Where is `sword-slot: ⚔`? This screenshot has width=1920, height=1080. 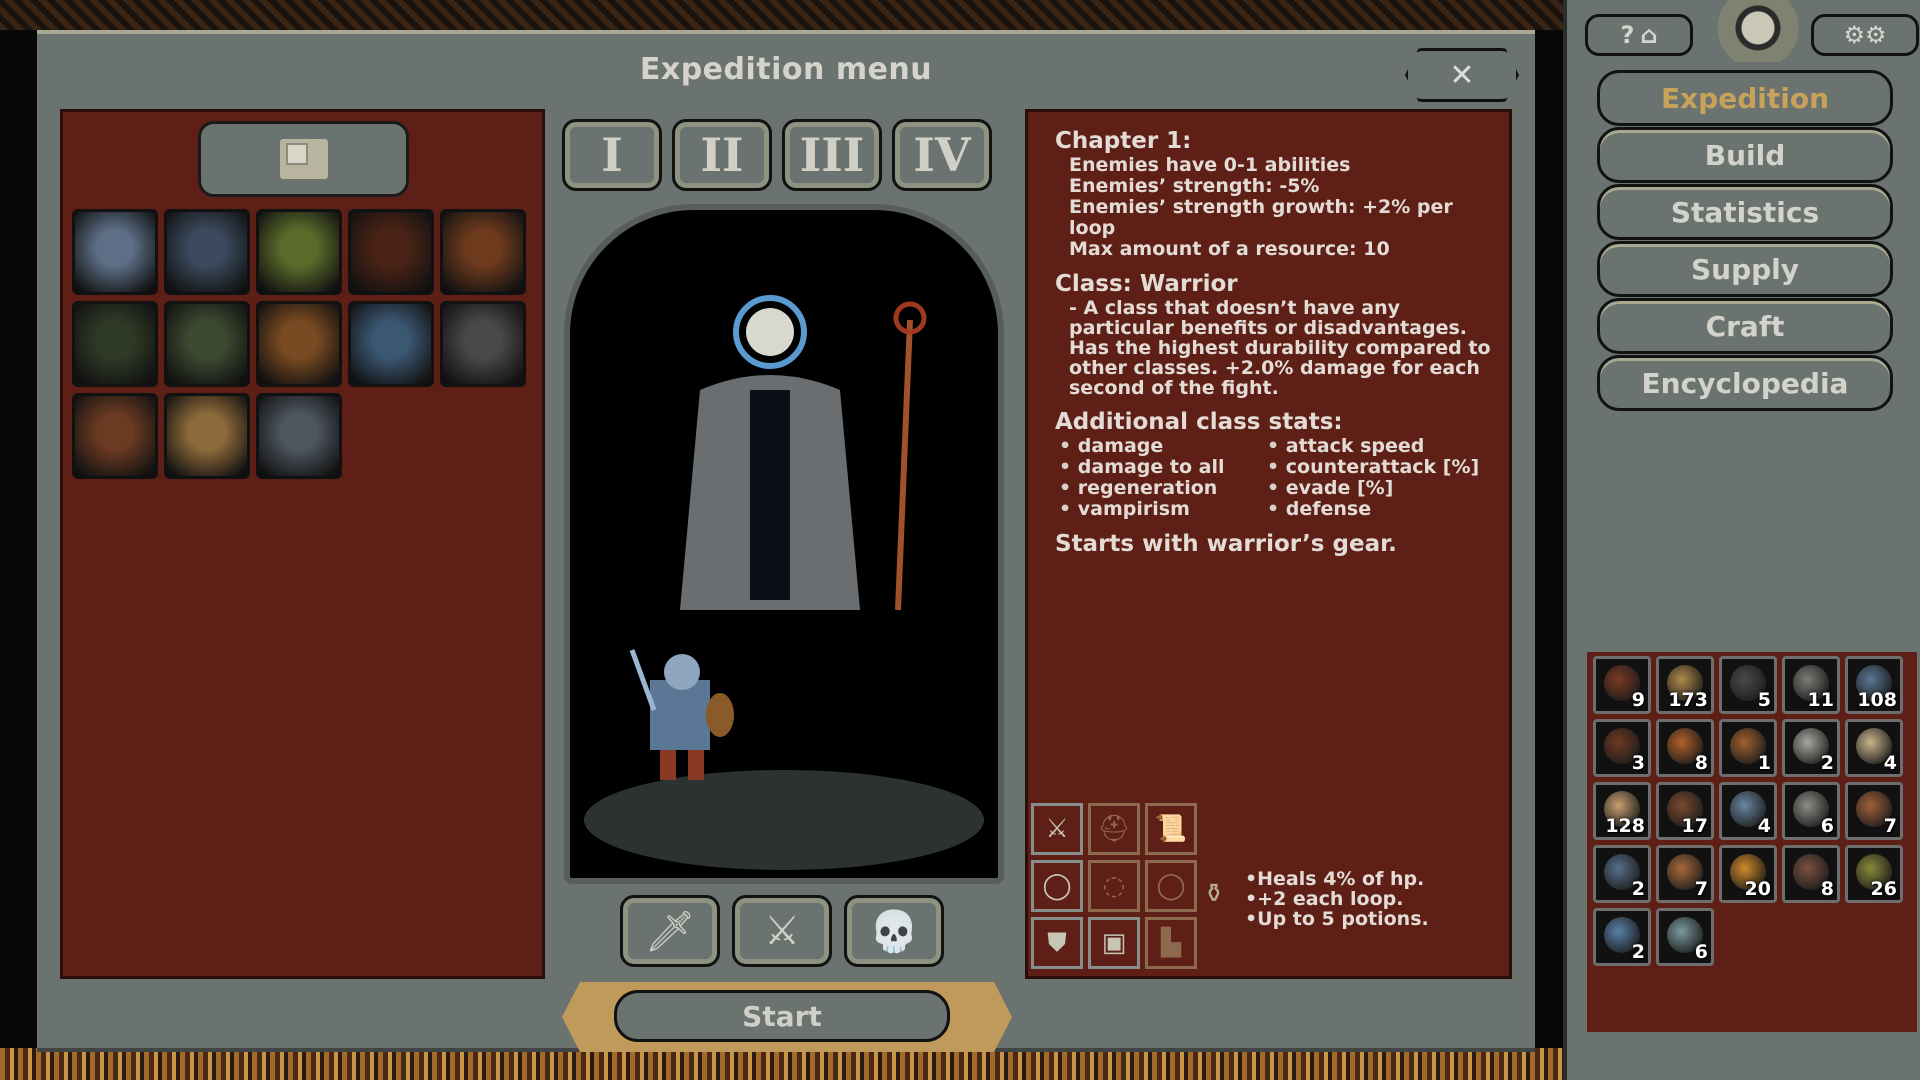 sword-slot: ⚔ is located at coordinates (1057, 829).